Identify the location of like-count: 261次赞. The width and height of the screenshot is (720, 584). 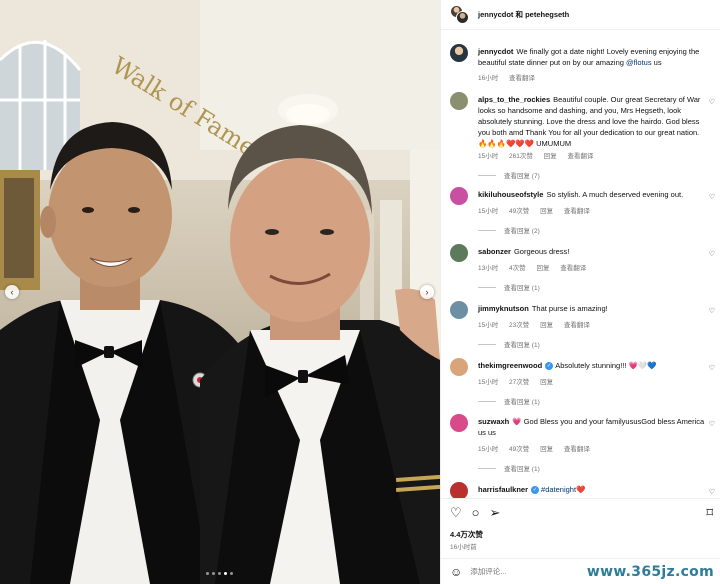
(521, 156).